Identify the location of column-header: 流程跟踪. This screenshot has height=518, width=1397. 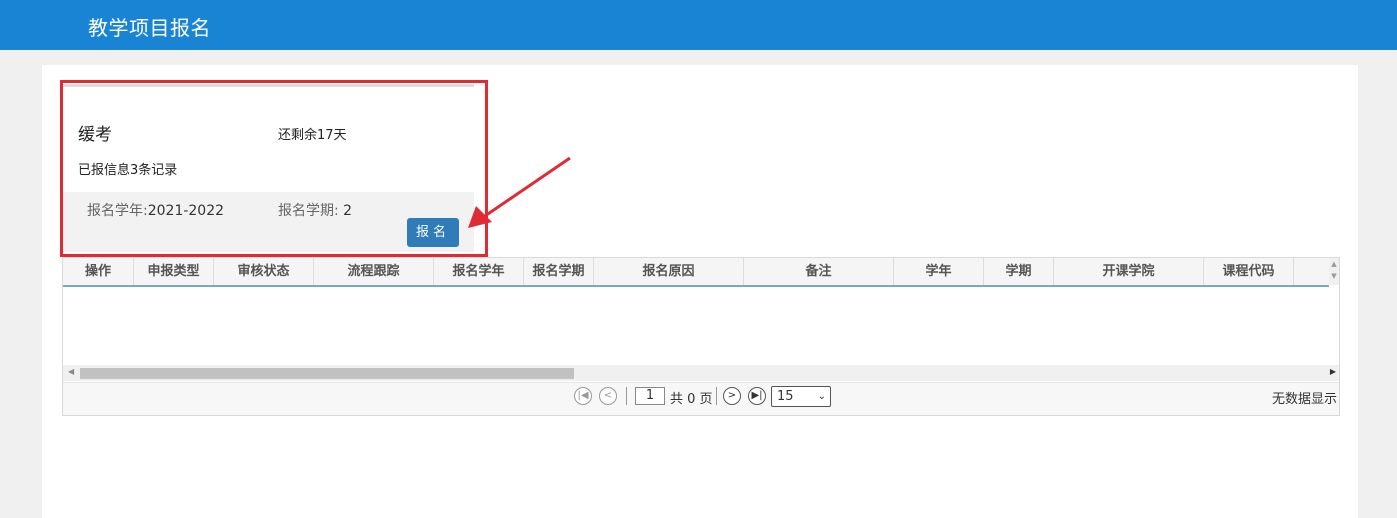
(374, 271).